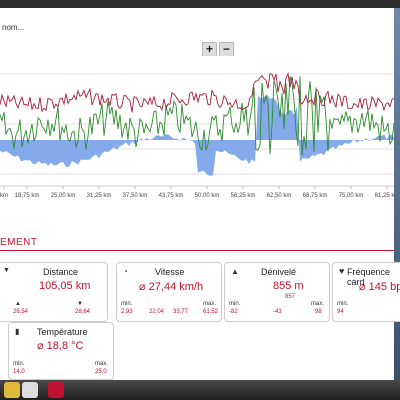 The width and height of the screenshot is (400, 400). What do you see at coordinates (243, 196) in the screenshot?
I see `x-tick-label: 56,25 km` at bounding box center [243, 196].